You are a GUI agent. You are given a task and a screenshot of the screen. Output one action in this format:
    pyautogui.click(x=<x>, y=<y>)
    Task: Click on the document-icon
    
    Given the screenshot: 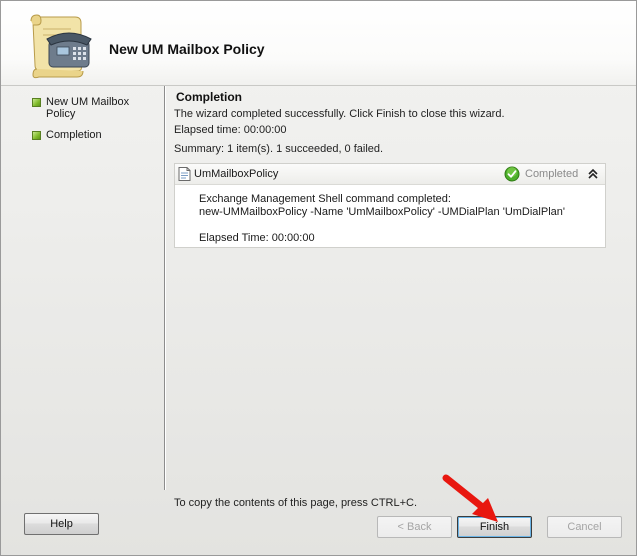 What is the action you would take?
    pyautogui.click(x=184, y=174)
    